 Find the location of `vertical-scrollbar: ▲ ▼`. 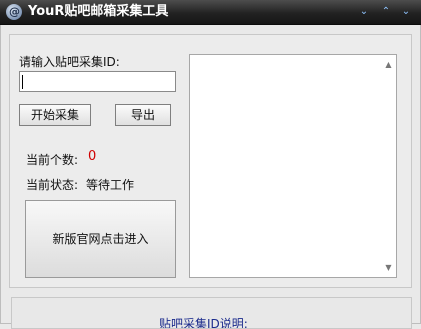

vertical-scrollbar: ▲ ▼ is located at coordinates (388, 166).